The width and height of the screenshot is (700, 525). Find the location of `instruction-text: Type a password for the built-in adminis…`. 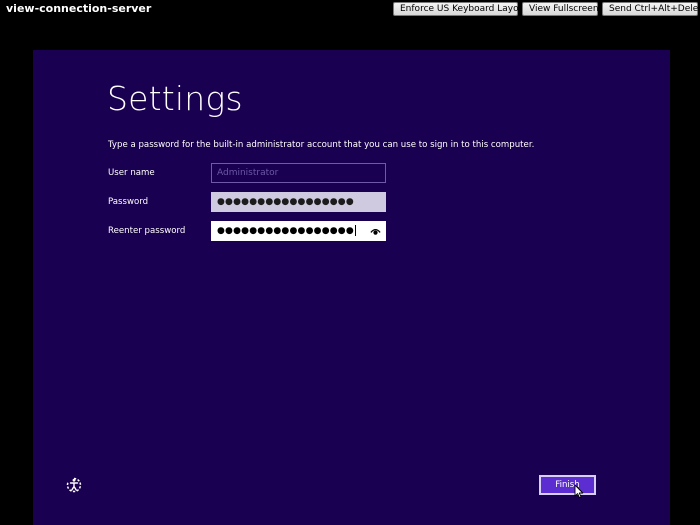

instruction-text: Type a password for the built-in adminis… is located at coordinates (321, 145).